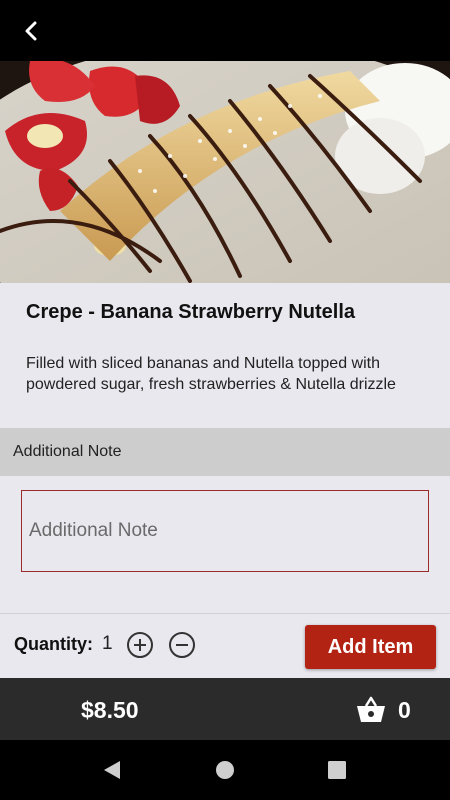  I want to click on circle-home-icon, so click(225, 770).